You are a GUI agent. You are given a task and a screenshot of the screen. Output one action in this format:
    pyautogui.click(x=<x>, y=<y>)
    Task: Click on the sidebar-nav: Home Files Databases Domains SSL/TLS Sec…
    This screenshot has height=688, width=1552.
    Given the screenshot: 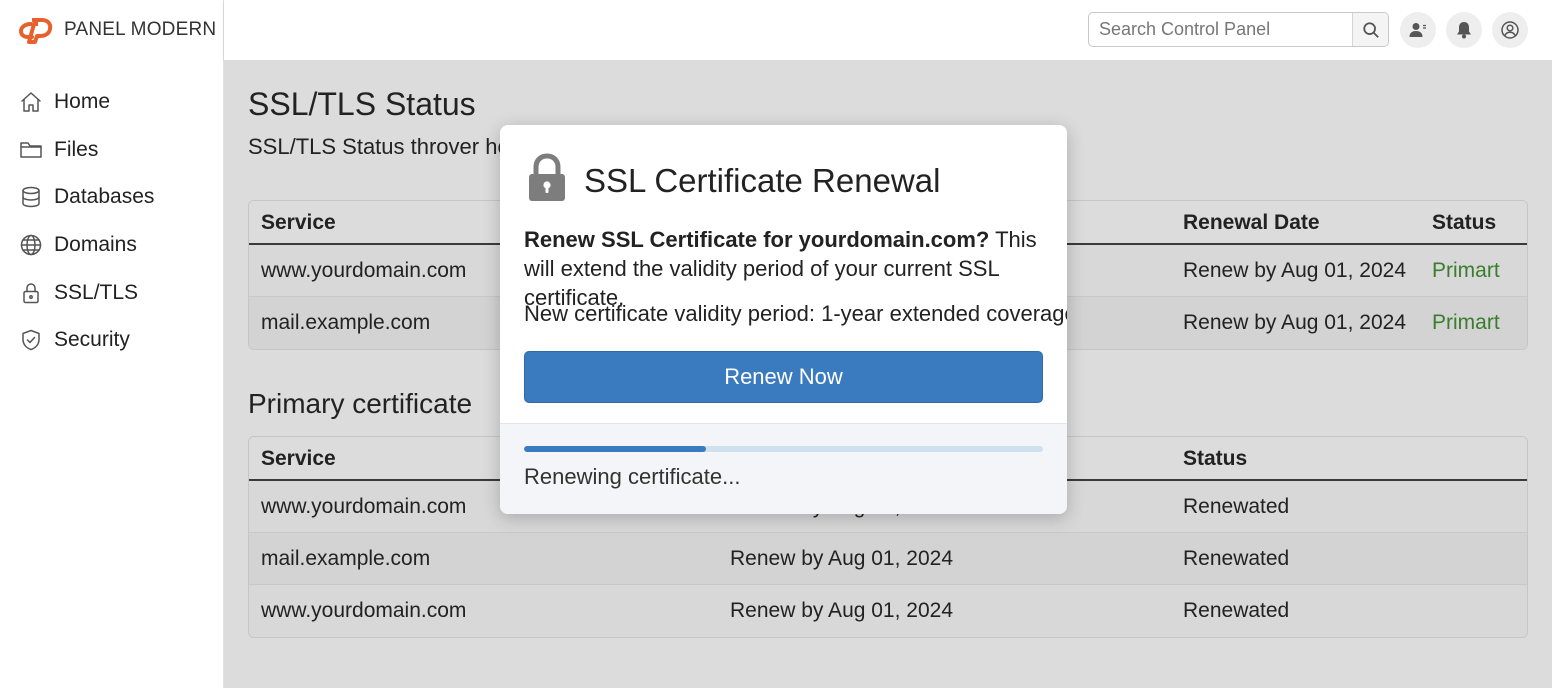 What is the action you would take?
    pyautogui.click(x=86, y=221)
    